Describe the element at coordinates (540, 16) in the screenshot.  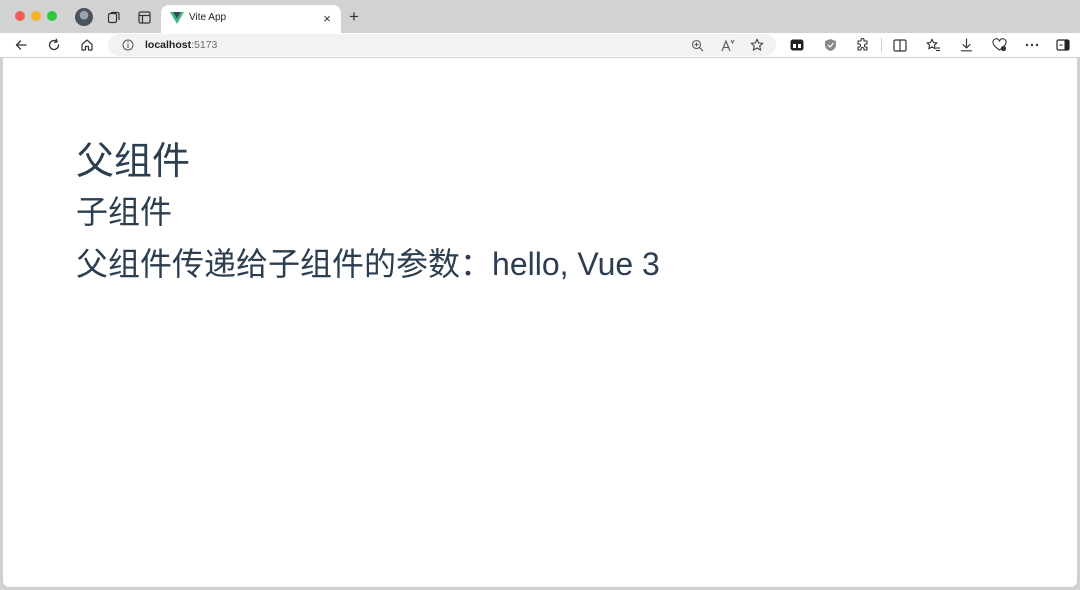
I see `tab-strip: Vite App × +` at that location.